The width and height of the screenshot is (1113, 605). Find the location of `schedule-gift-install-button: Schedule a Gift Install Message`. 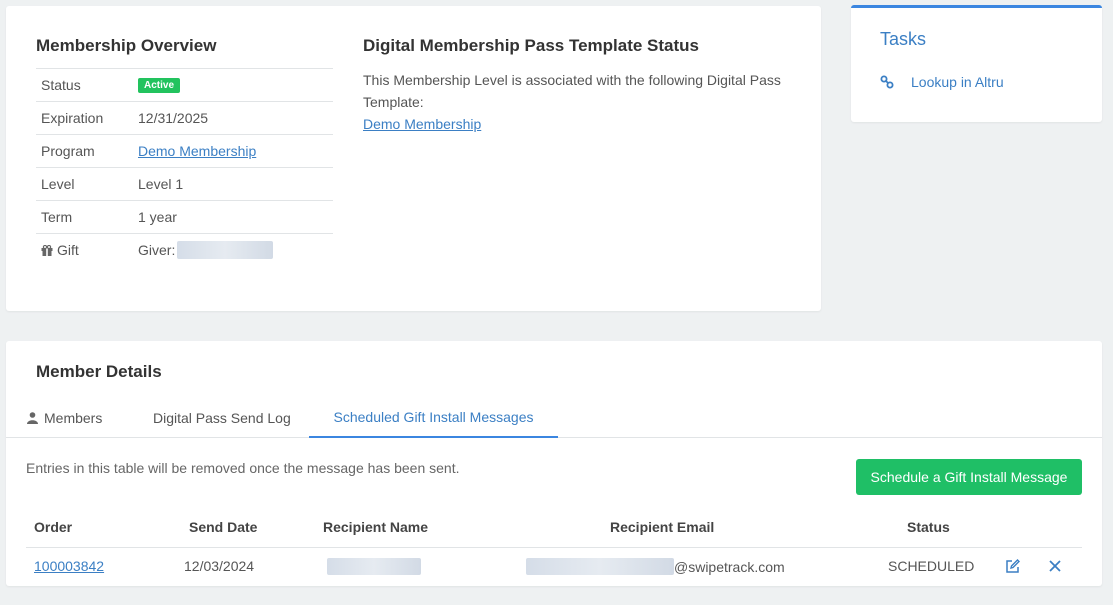

schedule-gift-install-button: Schedule a Gift Install Message is located at coordinates (969, 477).